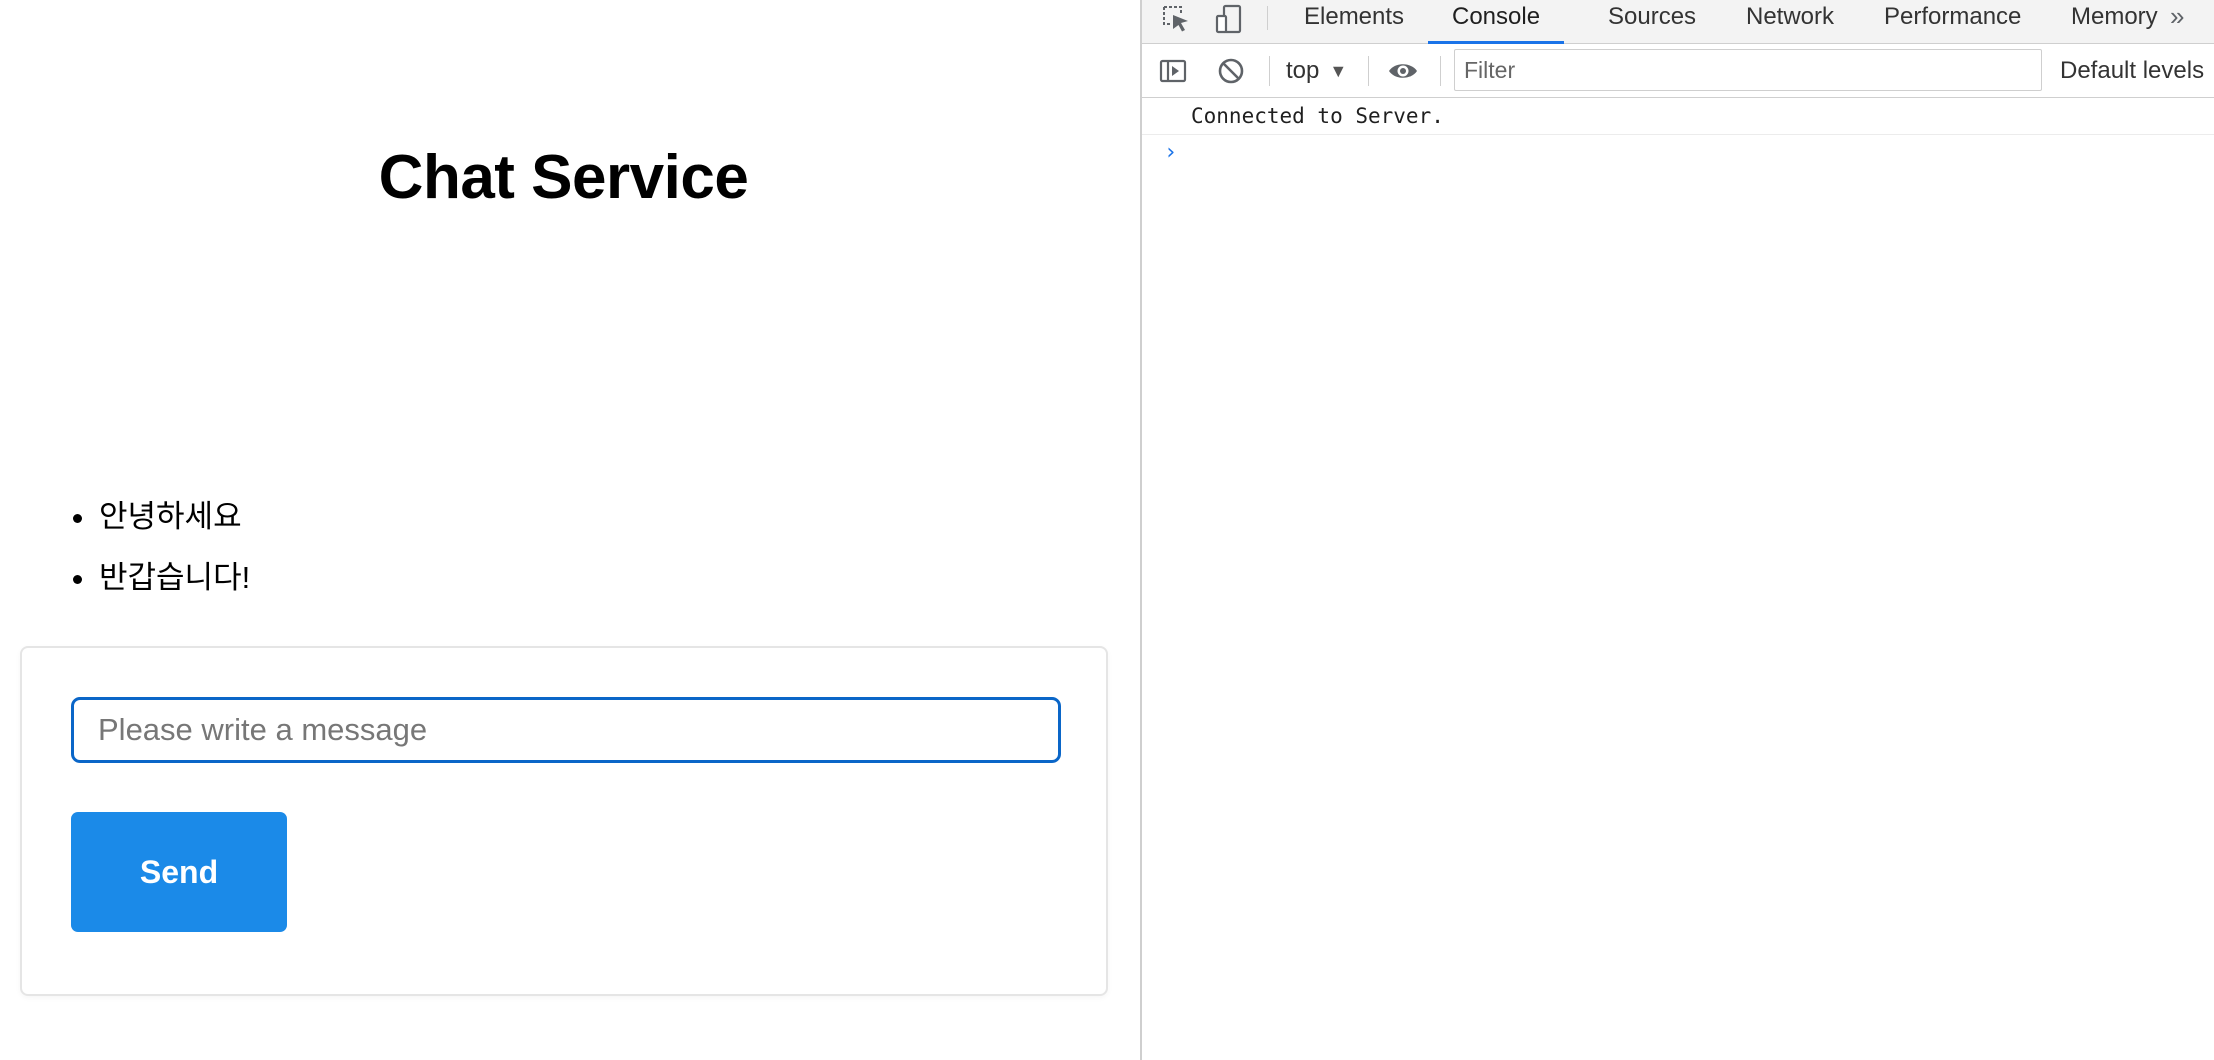  Describe the element at coordinates (160, 578) in the screenshot. I see `message-item: 반갑습니다!` at that location.